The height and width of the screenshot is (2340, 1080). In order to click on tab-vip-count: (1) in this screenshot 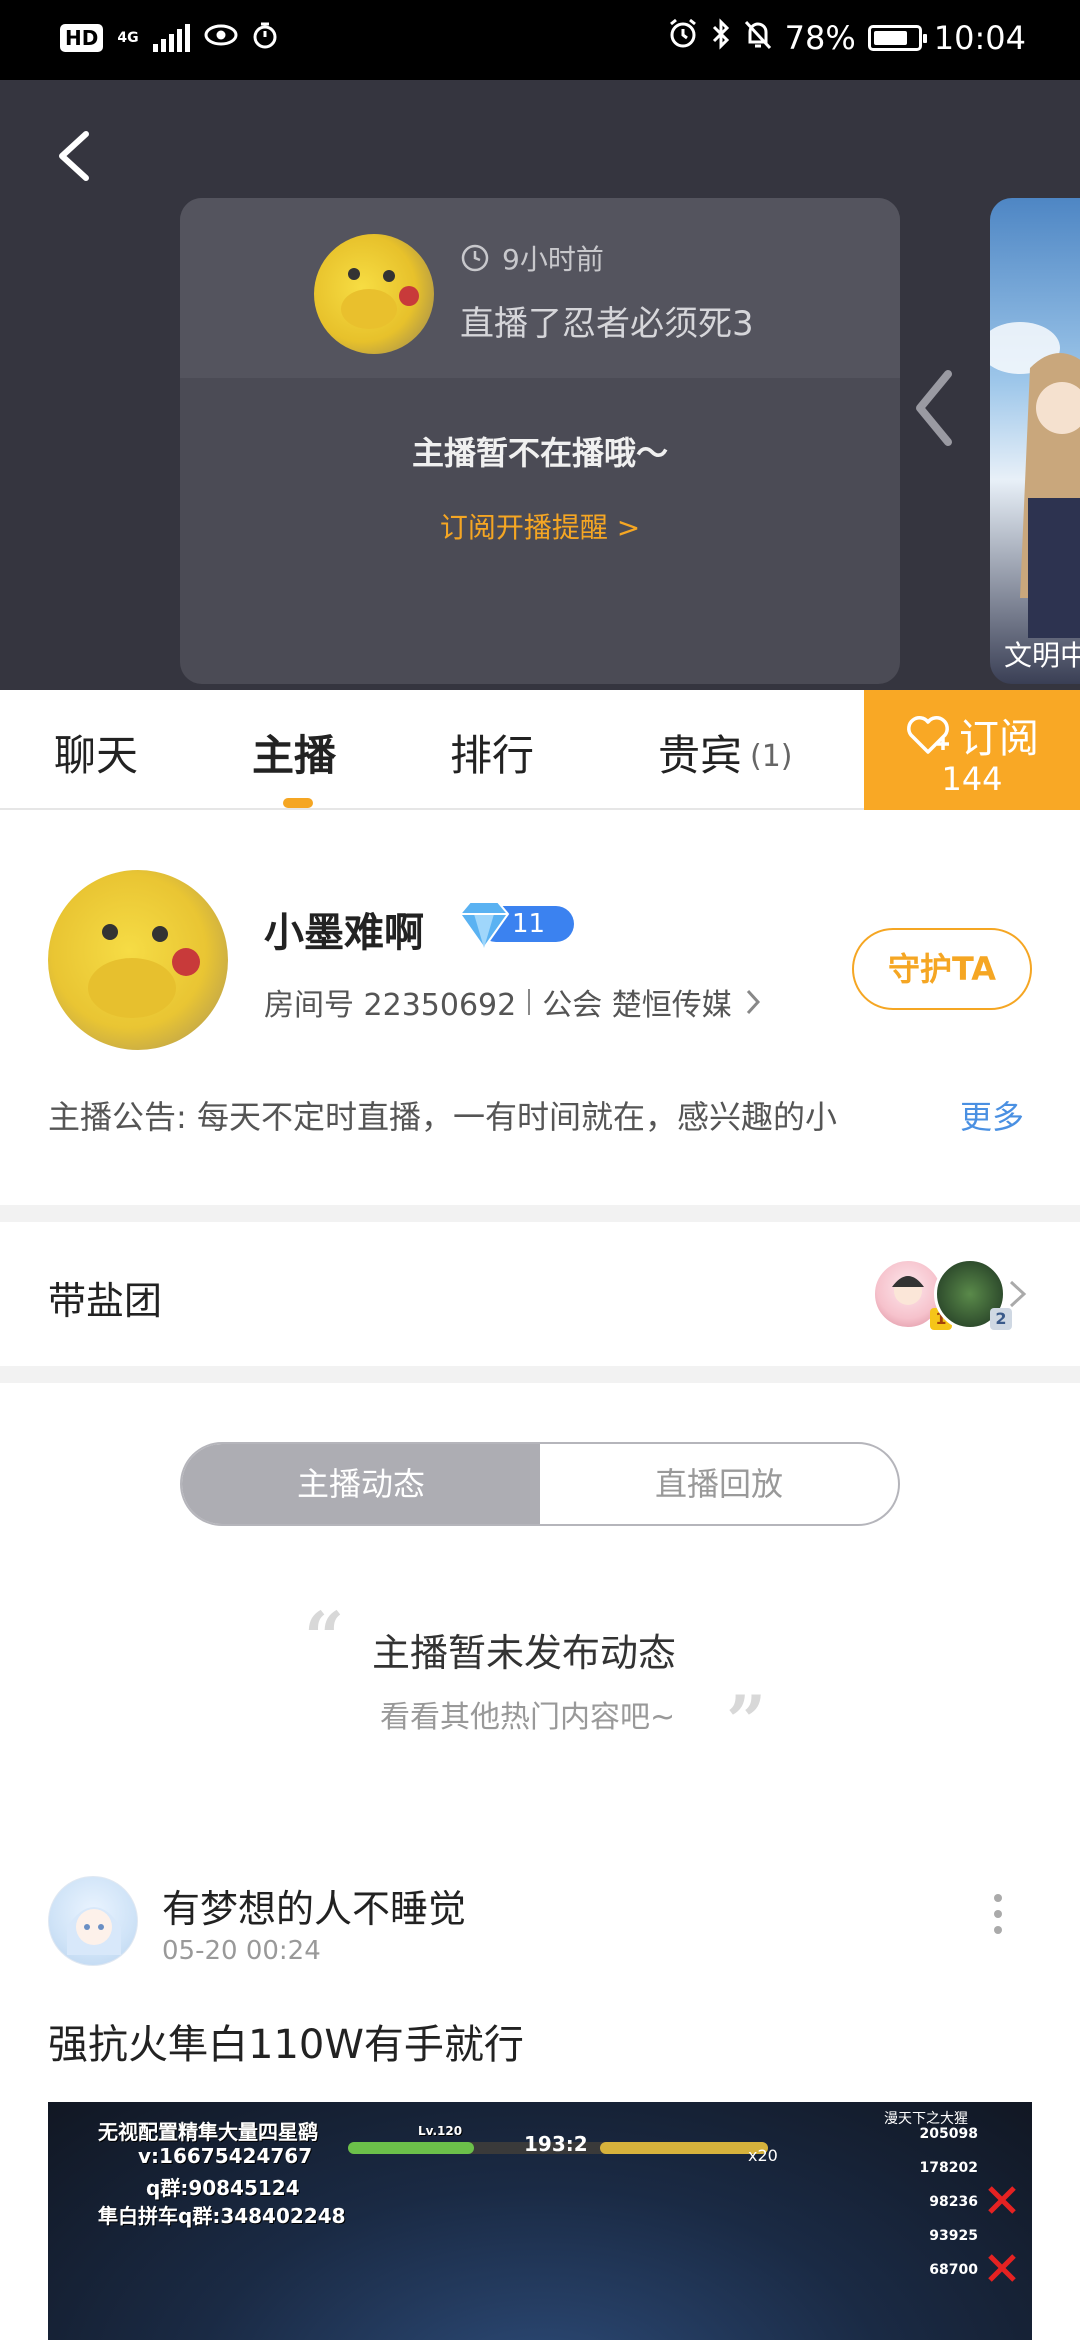, I will do `click(771, 756)`.